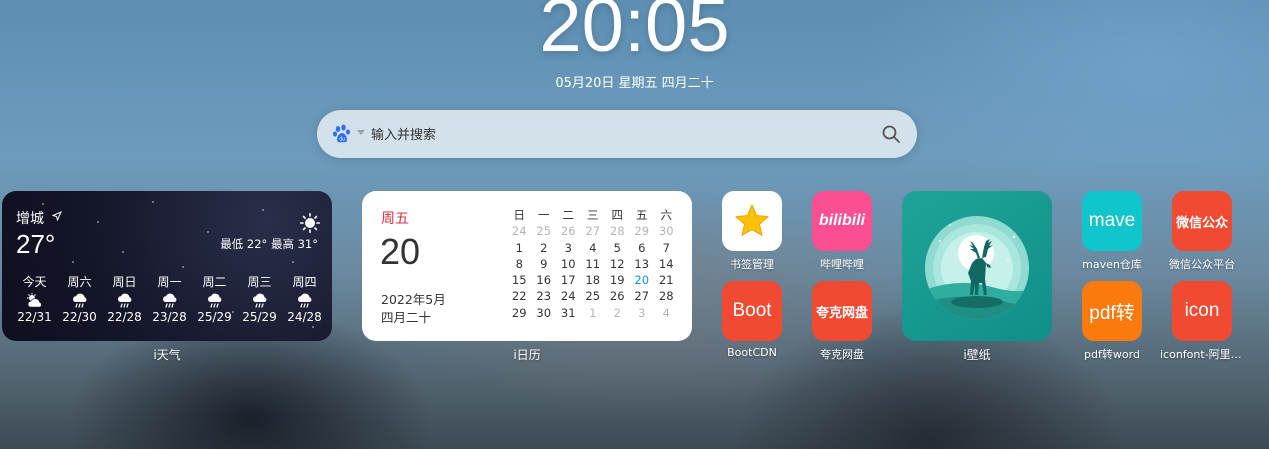 The height and width of the screenshot is (449, 1269). What do you see at coordinates (1202, 311) in the screenshot?
I see `app-tile-iconfont: icon` at bounding box center [1202, 311].